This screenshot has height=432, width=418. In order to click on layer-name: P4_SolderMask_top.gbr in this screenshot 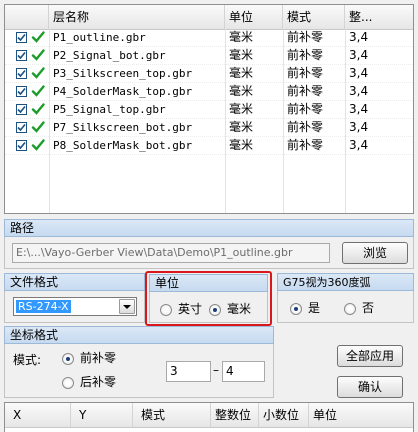, I will do `click(123, 91)`.